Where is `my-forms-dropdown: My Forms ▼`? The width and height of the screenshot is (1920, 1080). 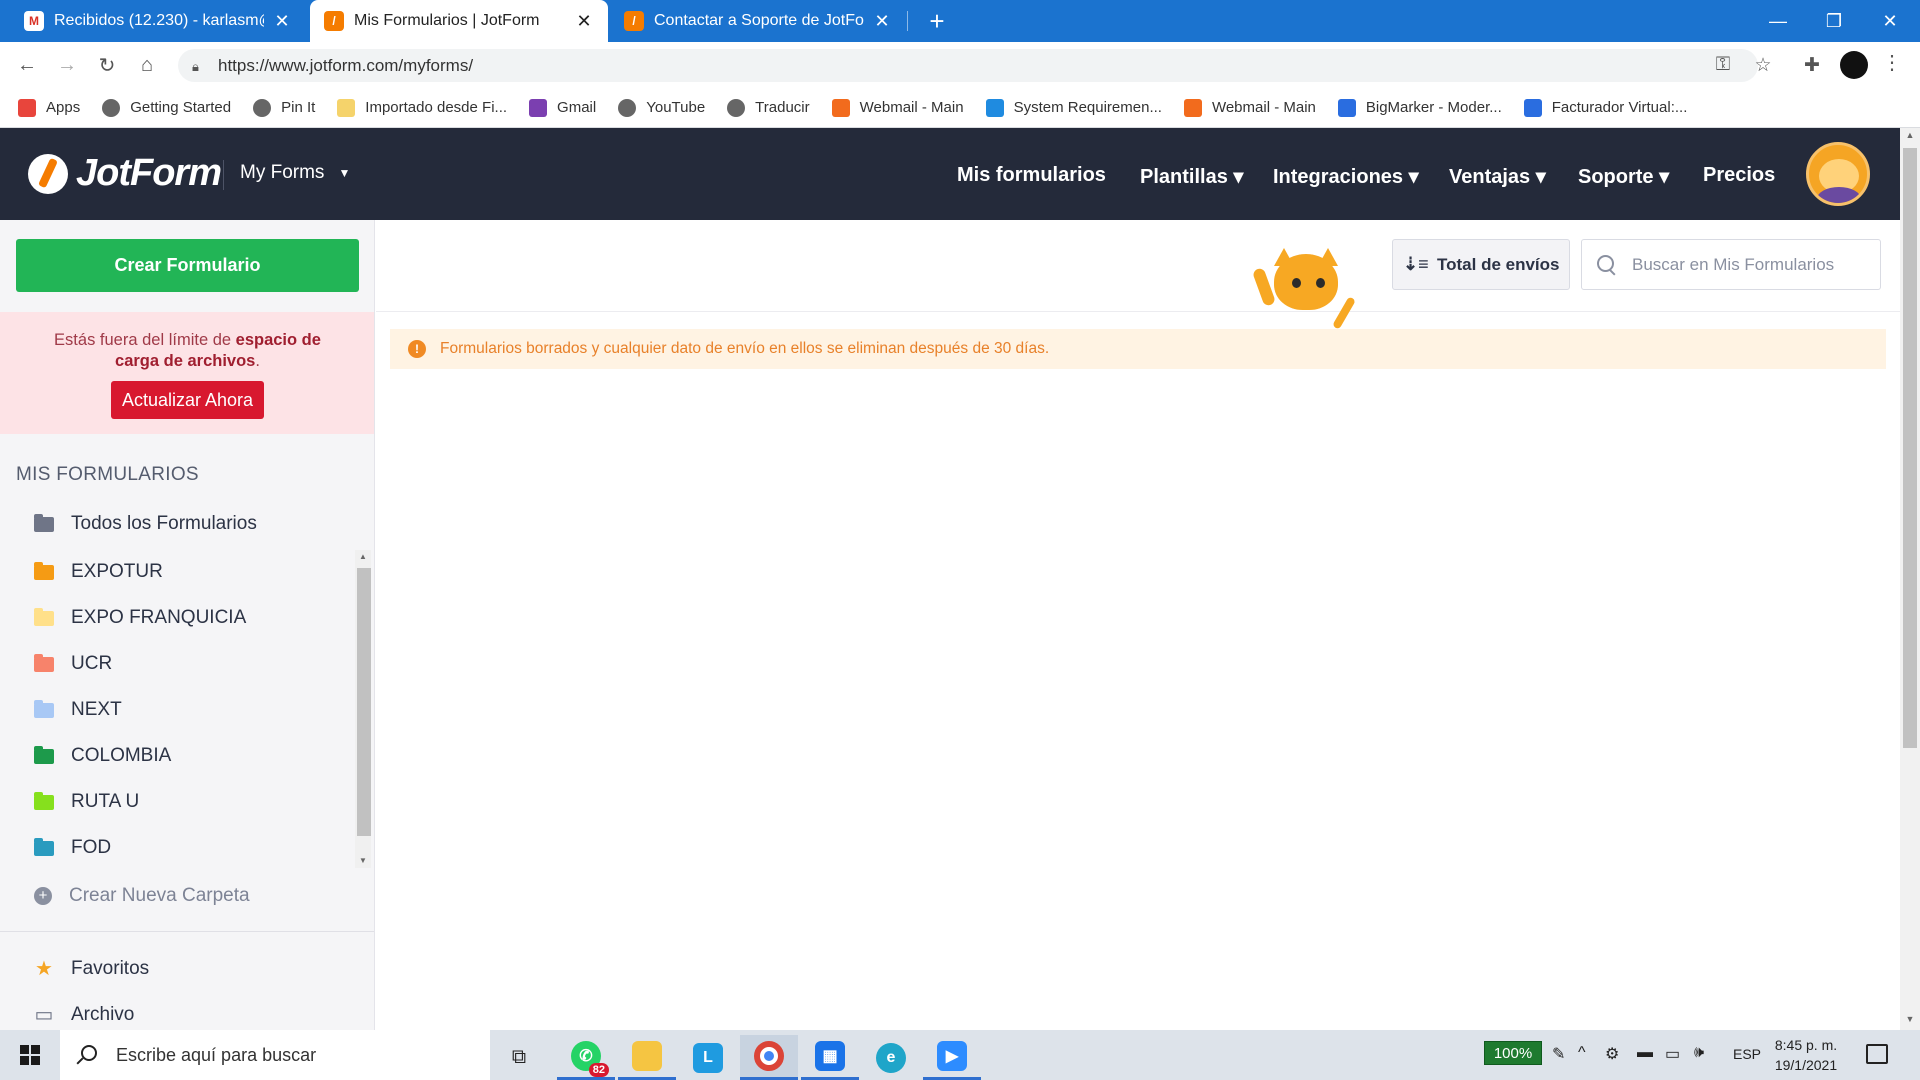 my-forms-dropdown: My Forms ▼ is located at coordinates (295, 173).